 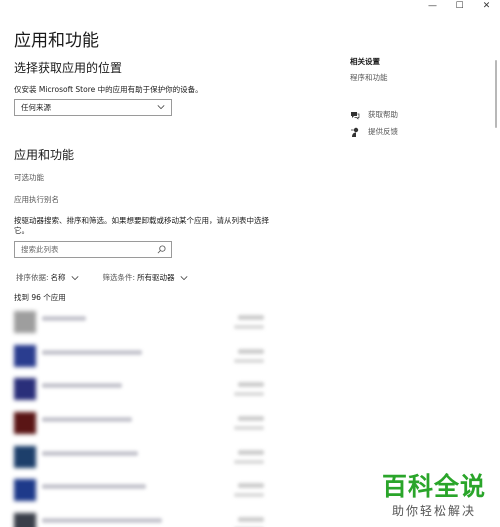 What do you see at coordinates (383, 114) in the screenshot?
I see `get-help-label: 获取帮助` at bounding box center [383, 114].